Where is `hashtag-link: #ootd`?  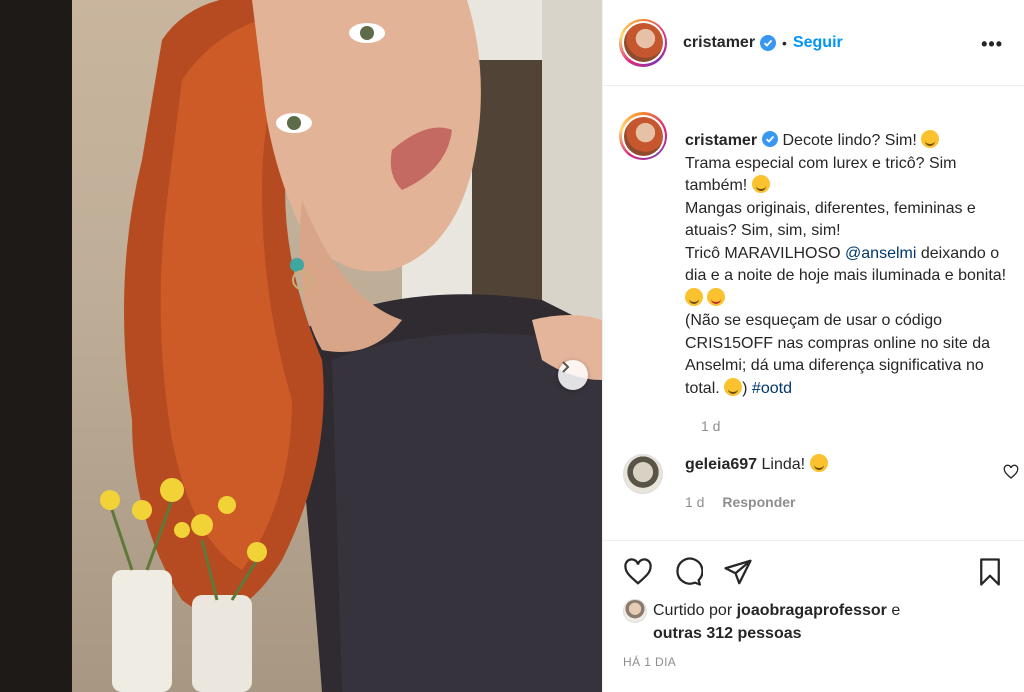
hashtag-link: #ootd is located at coordinates (772, 388).